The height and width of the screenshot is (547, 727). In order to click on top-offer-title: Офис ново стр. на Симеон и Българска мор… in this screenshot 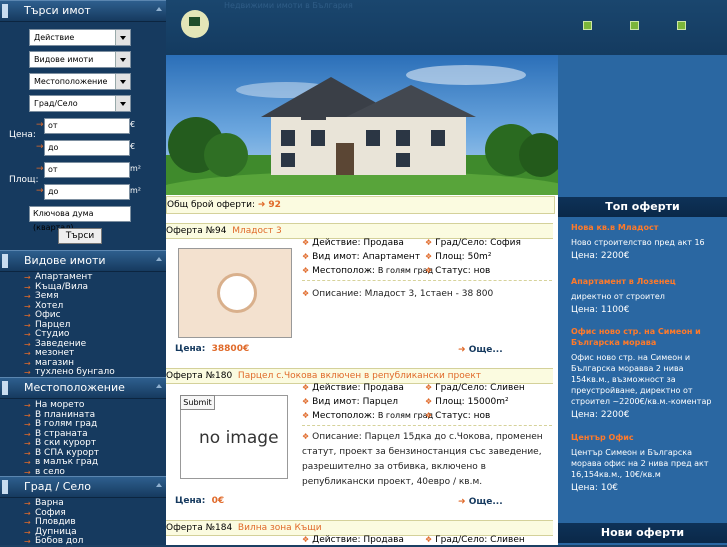, I will do `click(646, 337)`.